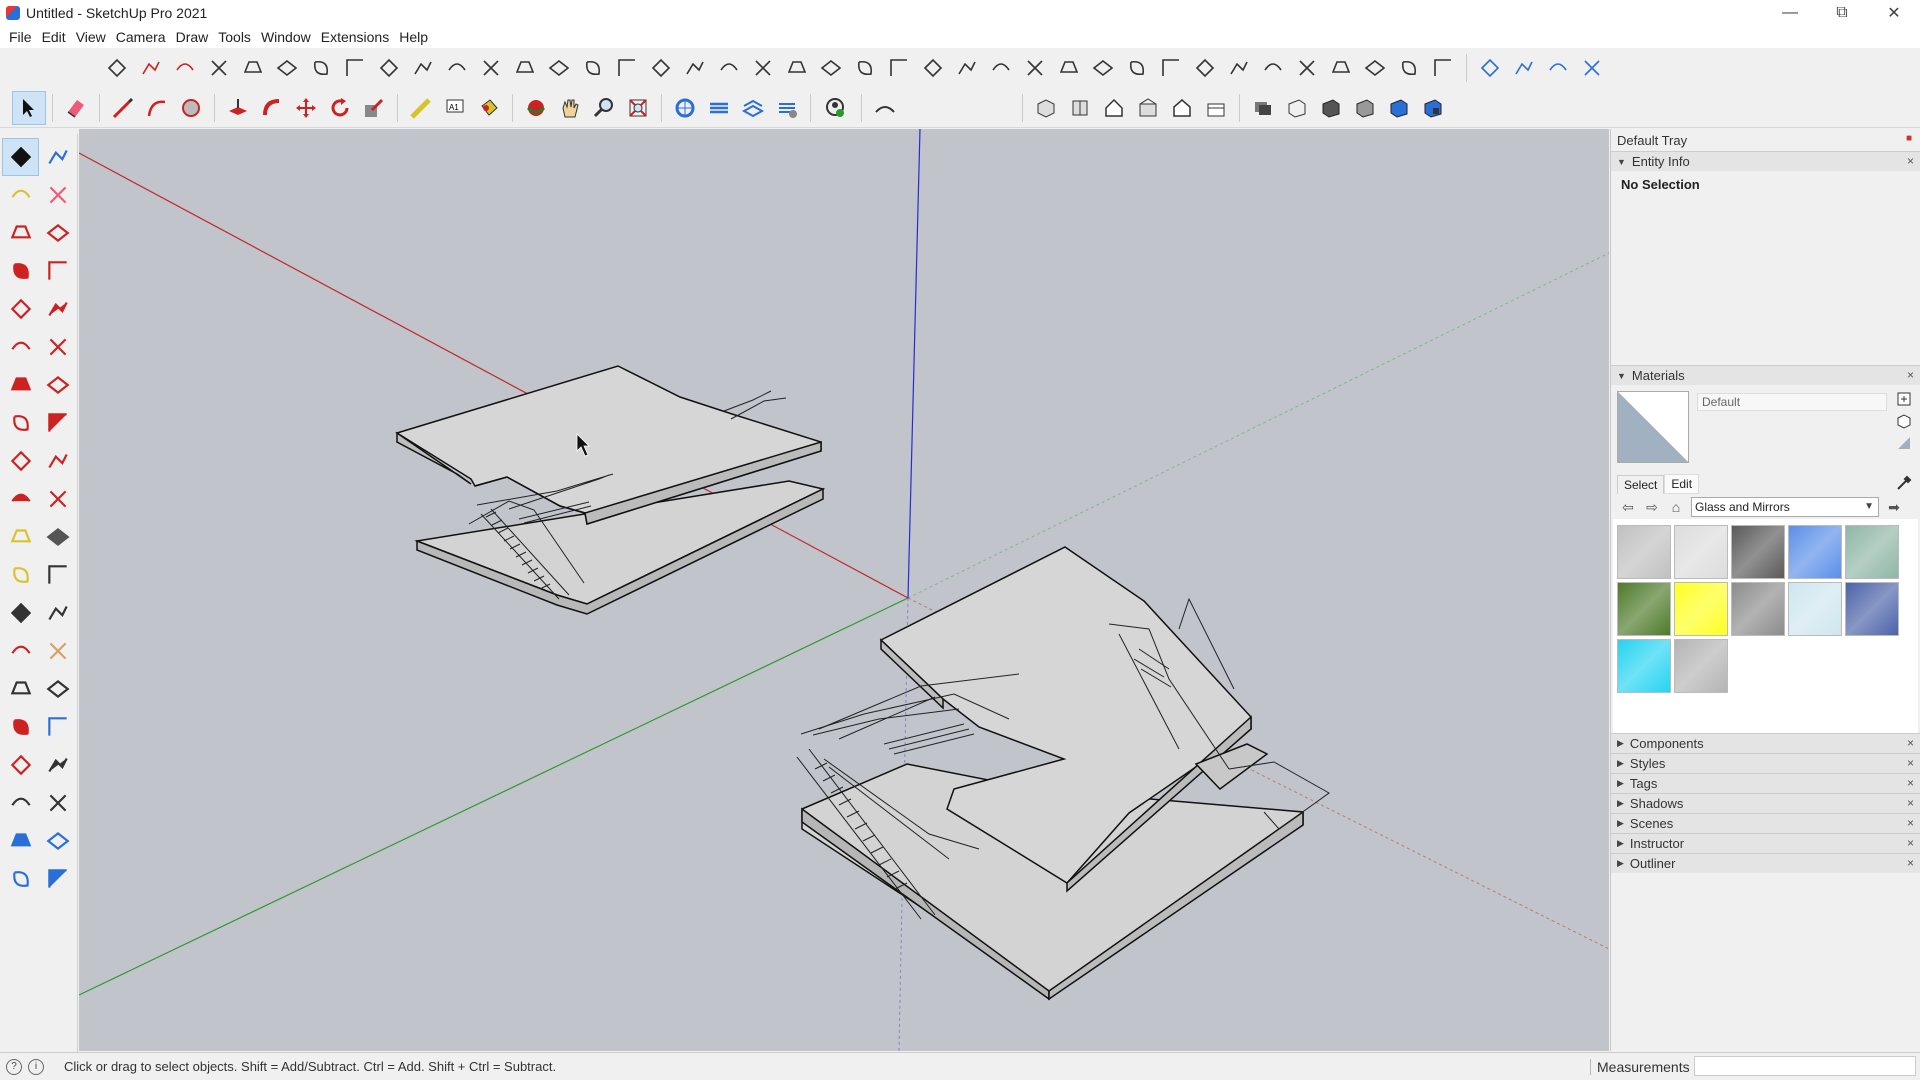 Image resolution: width=1920 pixels, height=1080 pixels. I want to click on layout-icon, so click(20, 879).